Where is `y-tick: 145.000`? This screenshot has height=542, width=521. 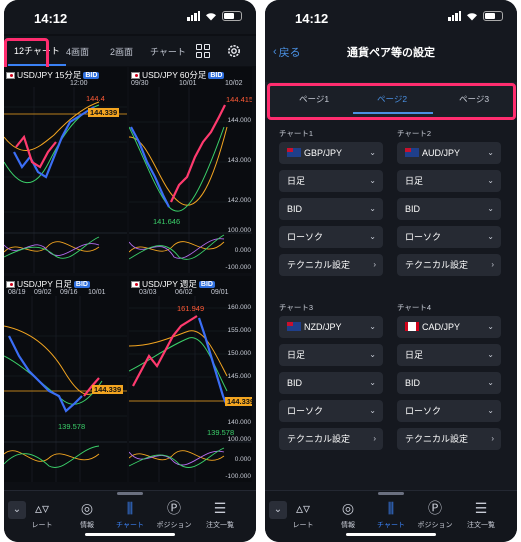
y-tick: 145.000 is located at coordinates (239, 376).